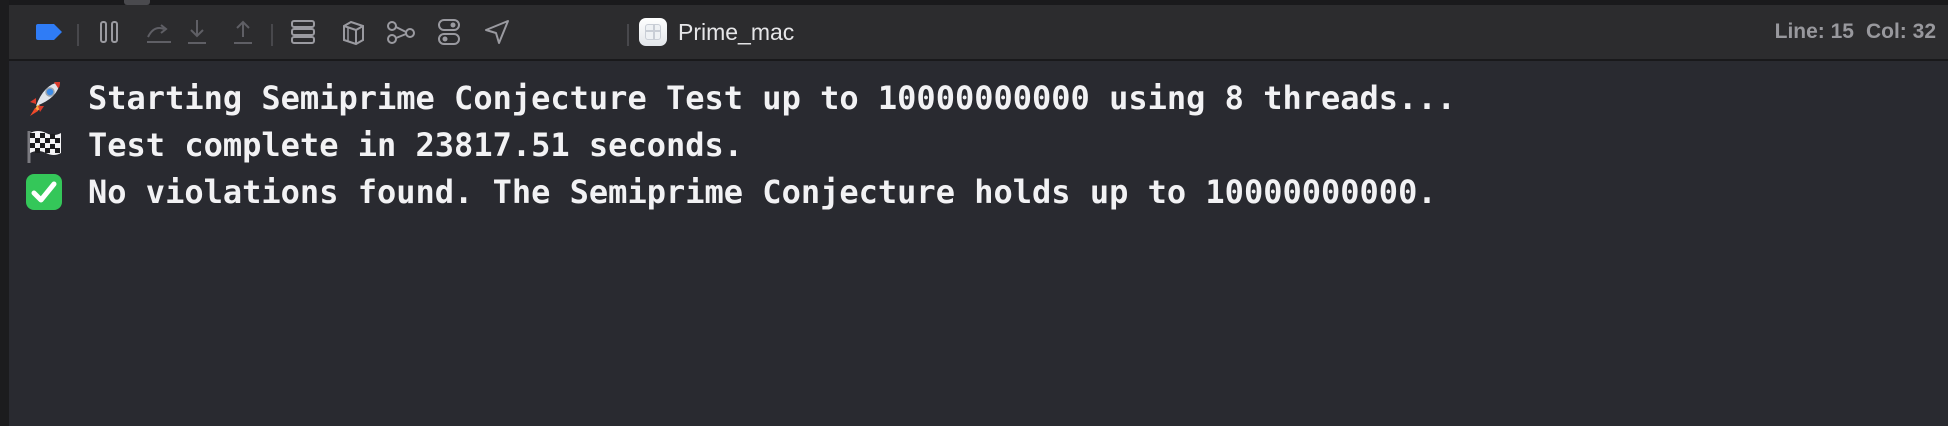 The width and height of the screenshot is (1948, 426). I want to click on step-out-button, so click(243, 32).